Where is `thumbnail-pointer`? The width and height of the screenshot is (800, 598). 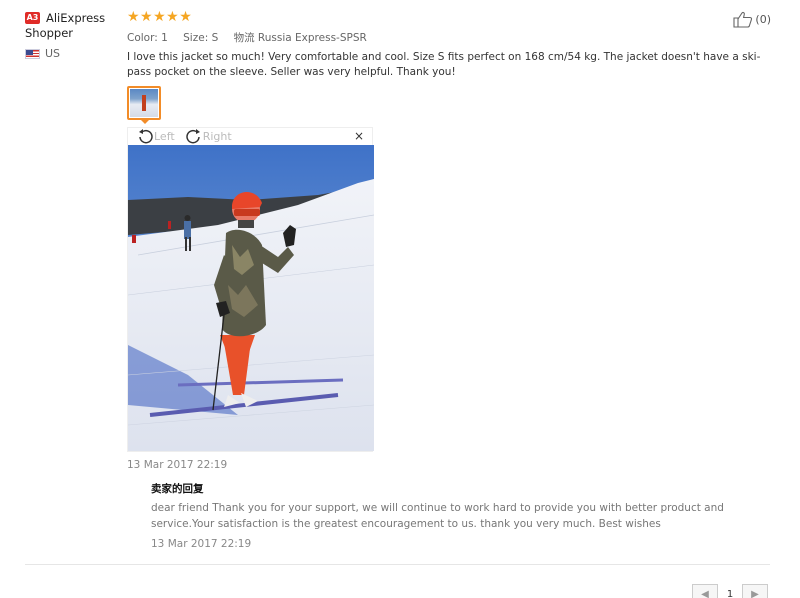
thumbnail-pointer is located at coordinates (145, 121).